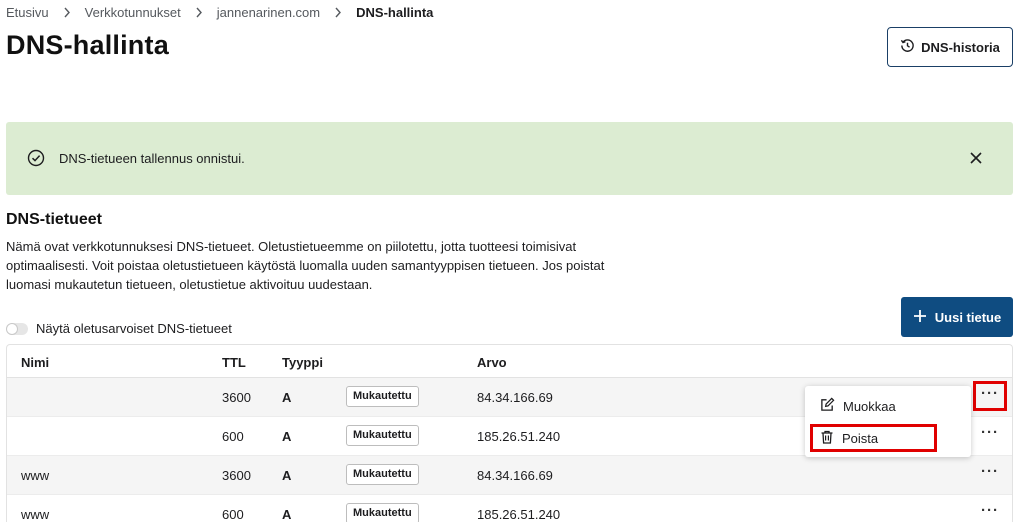 The width and height of the screenshot is (1013, 522). Describe the element at coordinates (509, 361) in the screenshot. I see `table-header: Nimi TTL Tyyppi Arvo` at that location.